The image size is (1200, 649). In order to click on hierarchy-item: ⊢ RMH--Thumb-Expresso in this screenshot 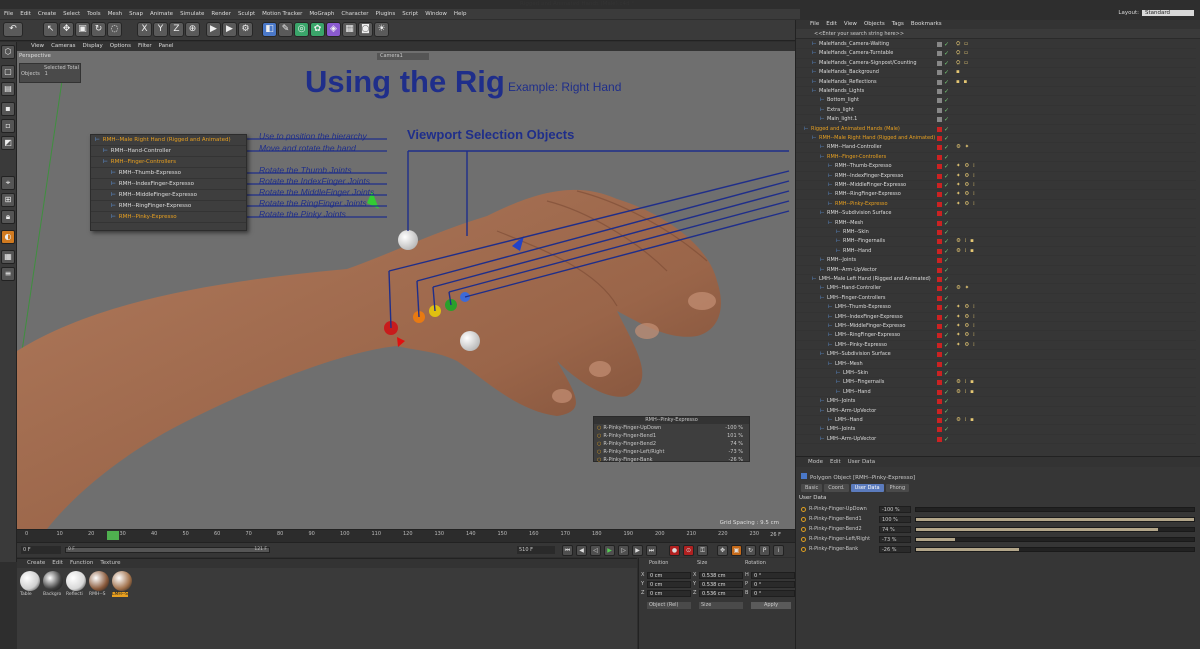, I will do `click(168, 173)`.